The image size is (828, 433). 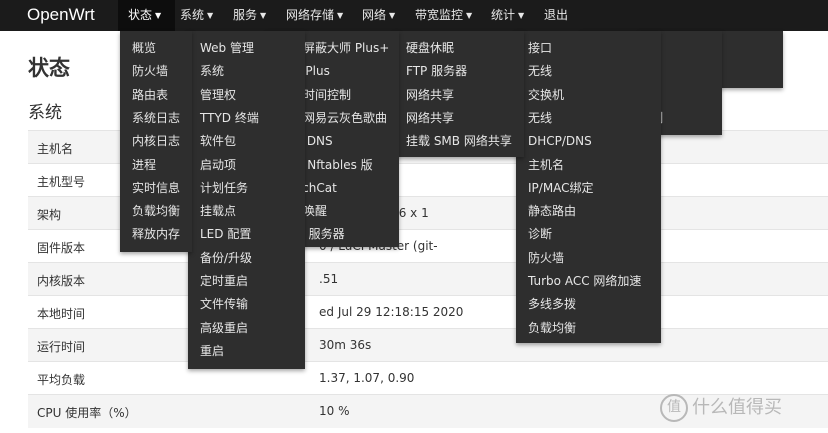 I want to click on nav-logout: 退出, so click(x=556, y=15).